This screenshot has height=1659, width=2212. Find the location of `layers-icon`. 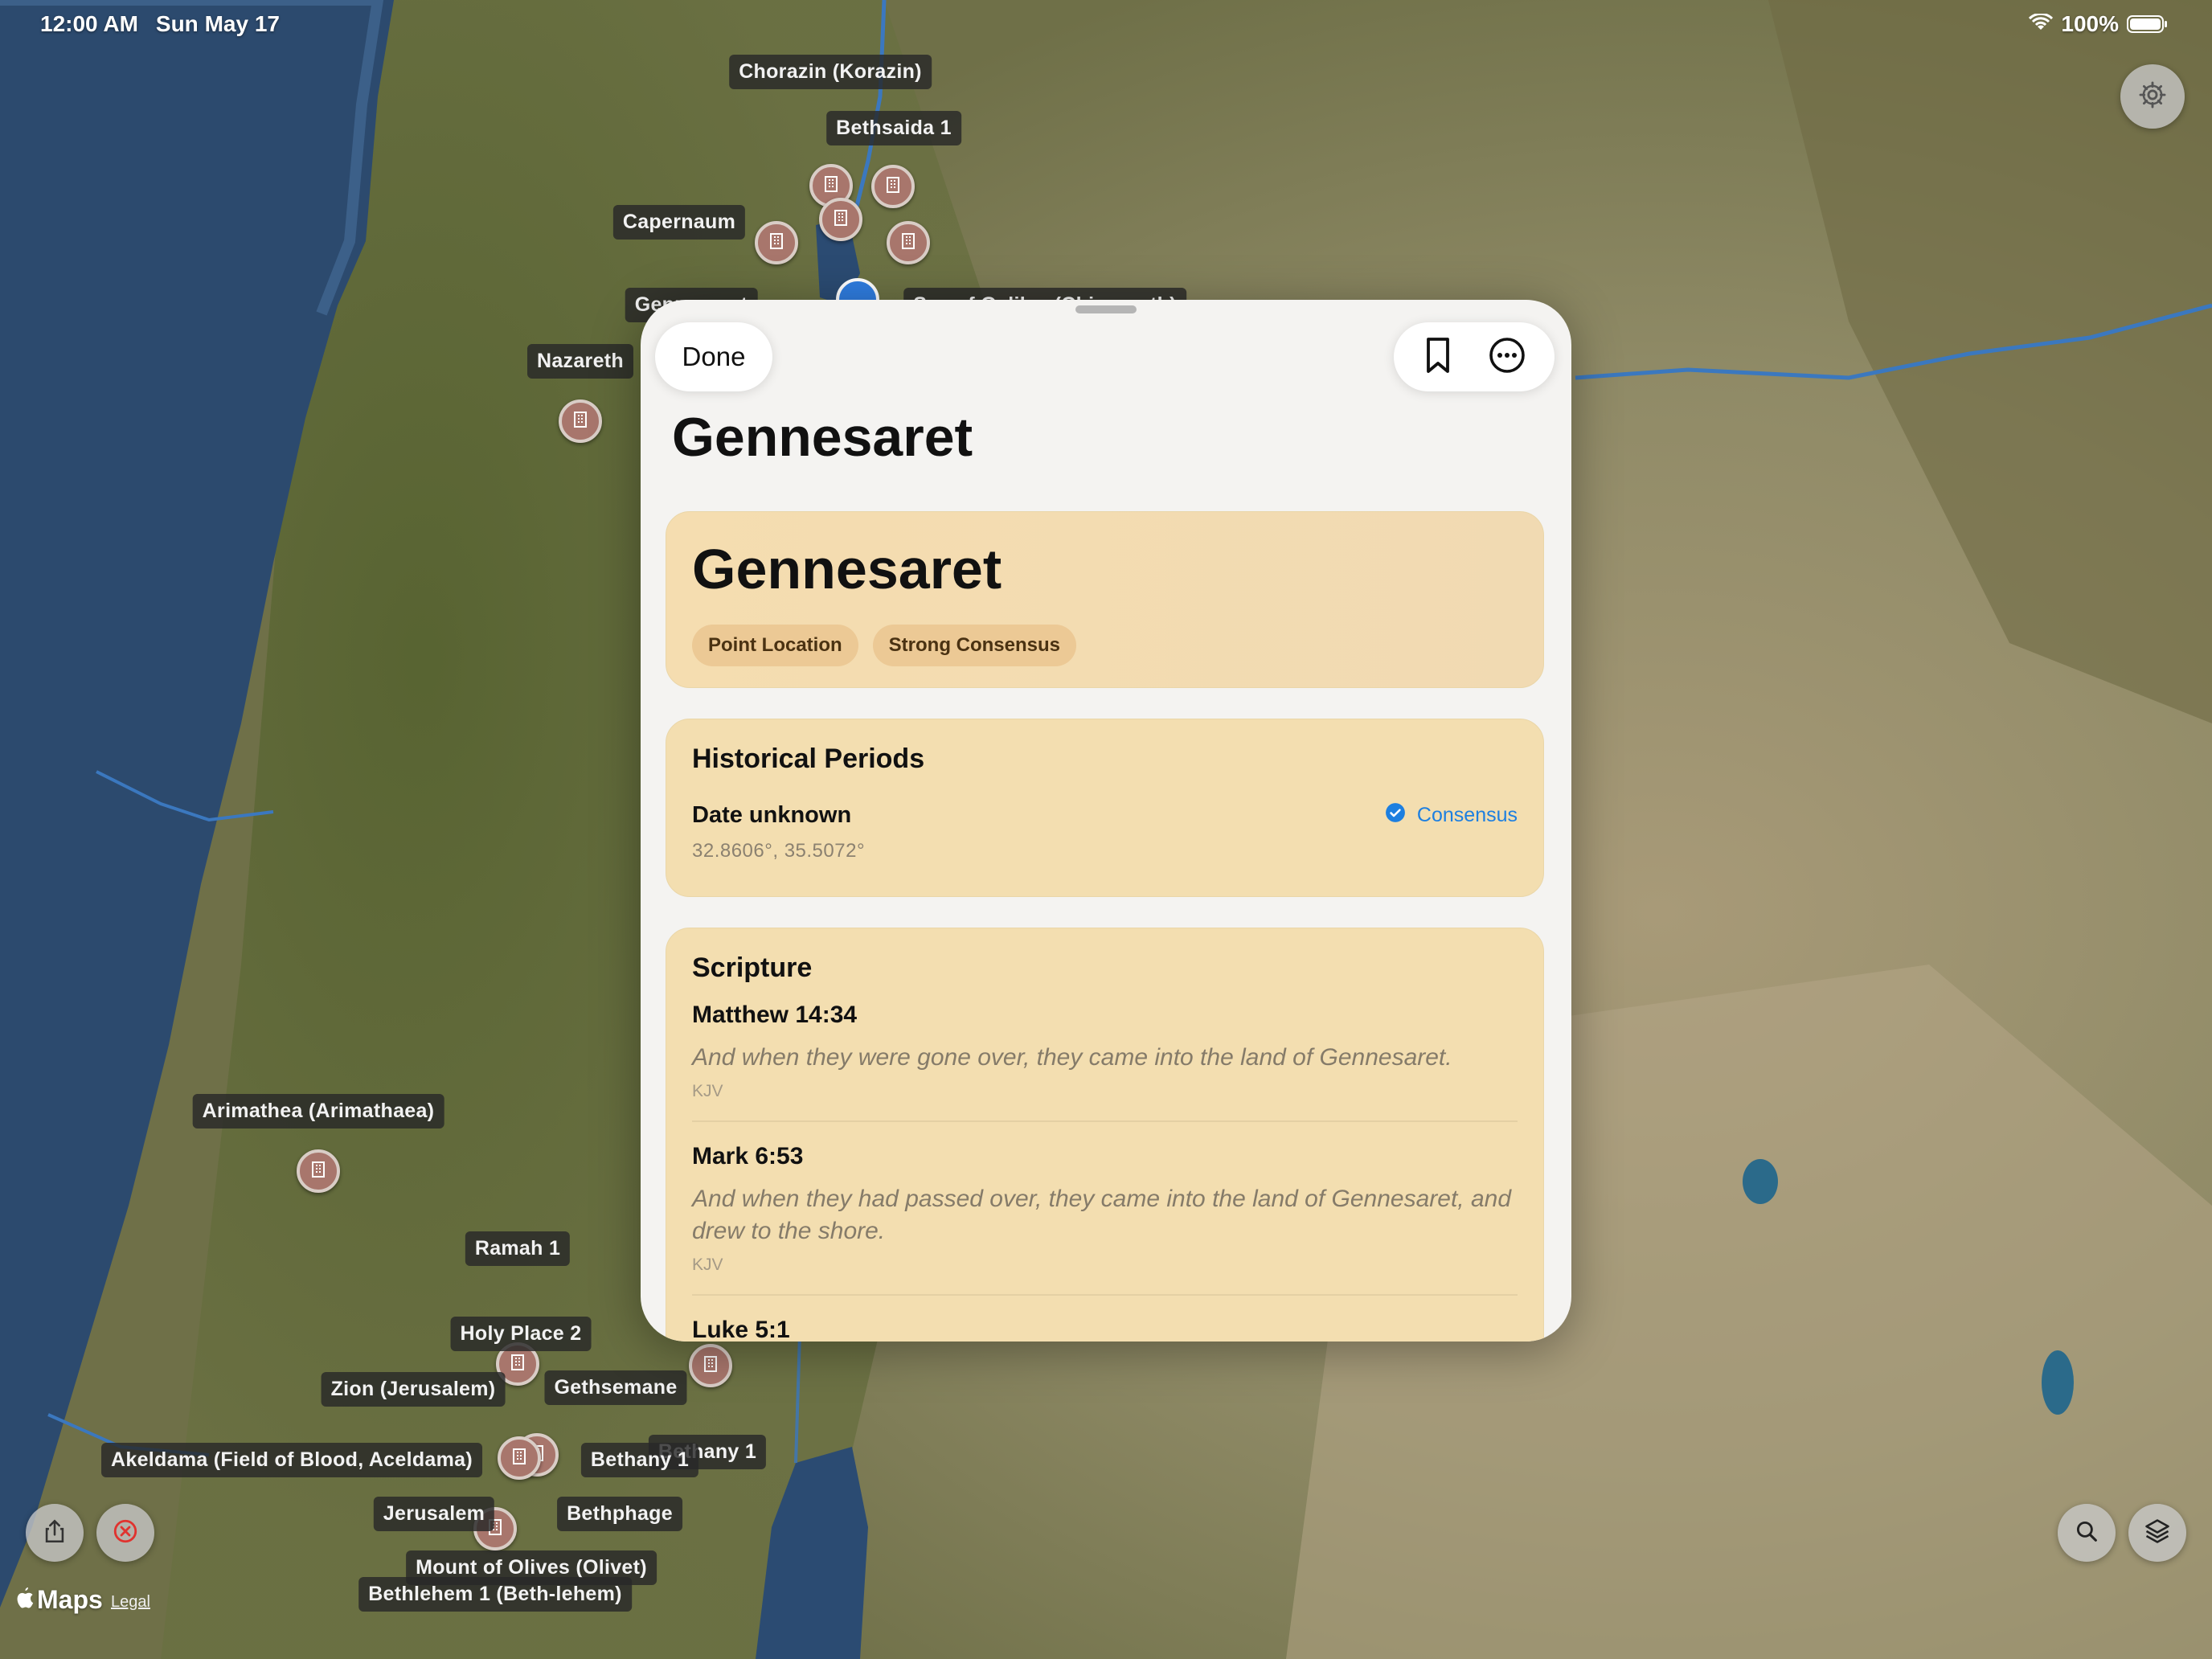

layers-icon is located at coordinates (2157, 1533).